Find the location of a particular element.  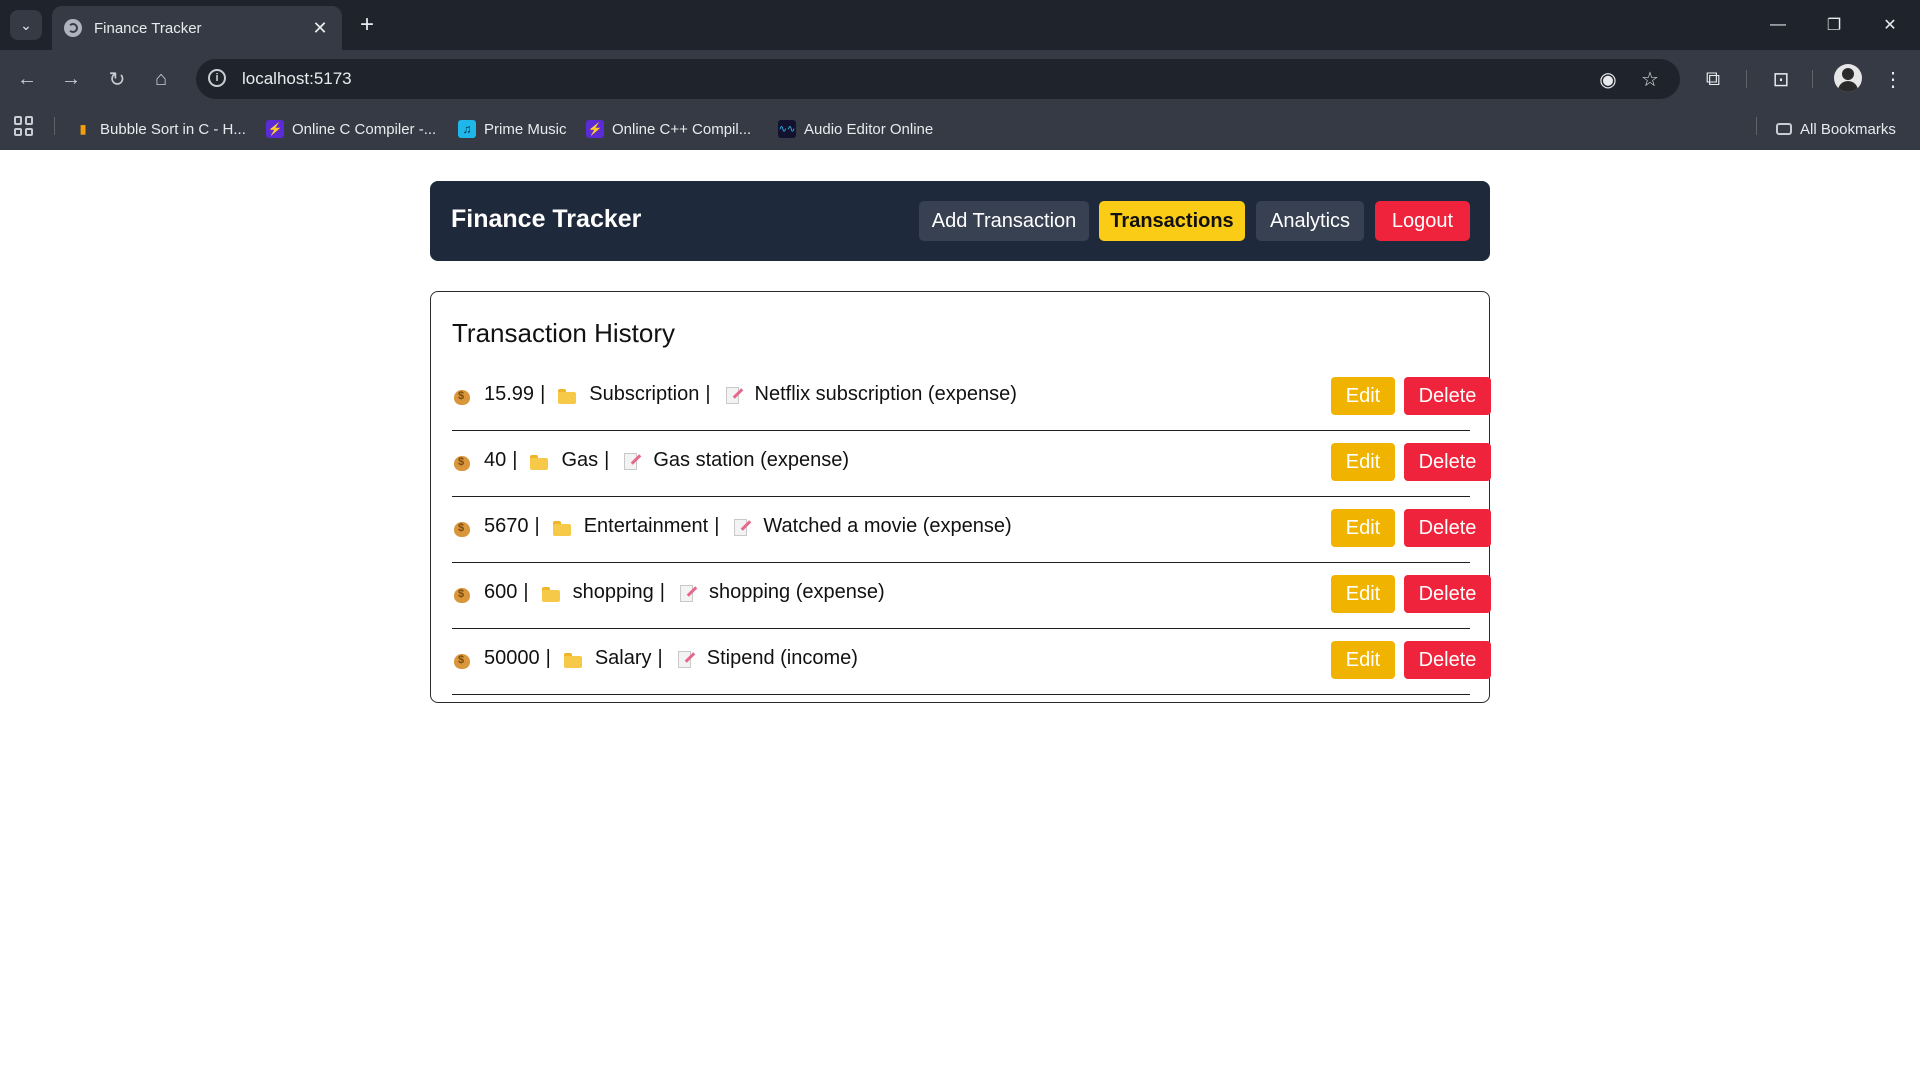

bookmark-audio-editor: ∿∿ Audio Editor Online is located at coordinates (855, 129).